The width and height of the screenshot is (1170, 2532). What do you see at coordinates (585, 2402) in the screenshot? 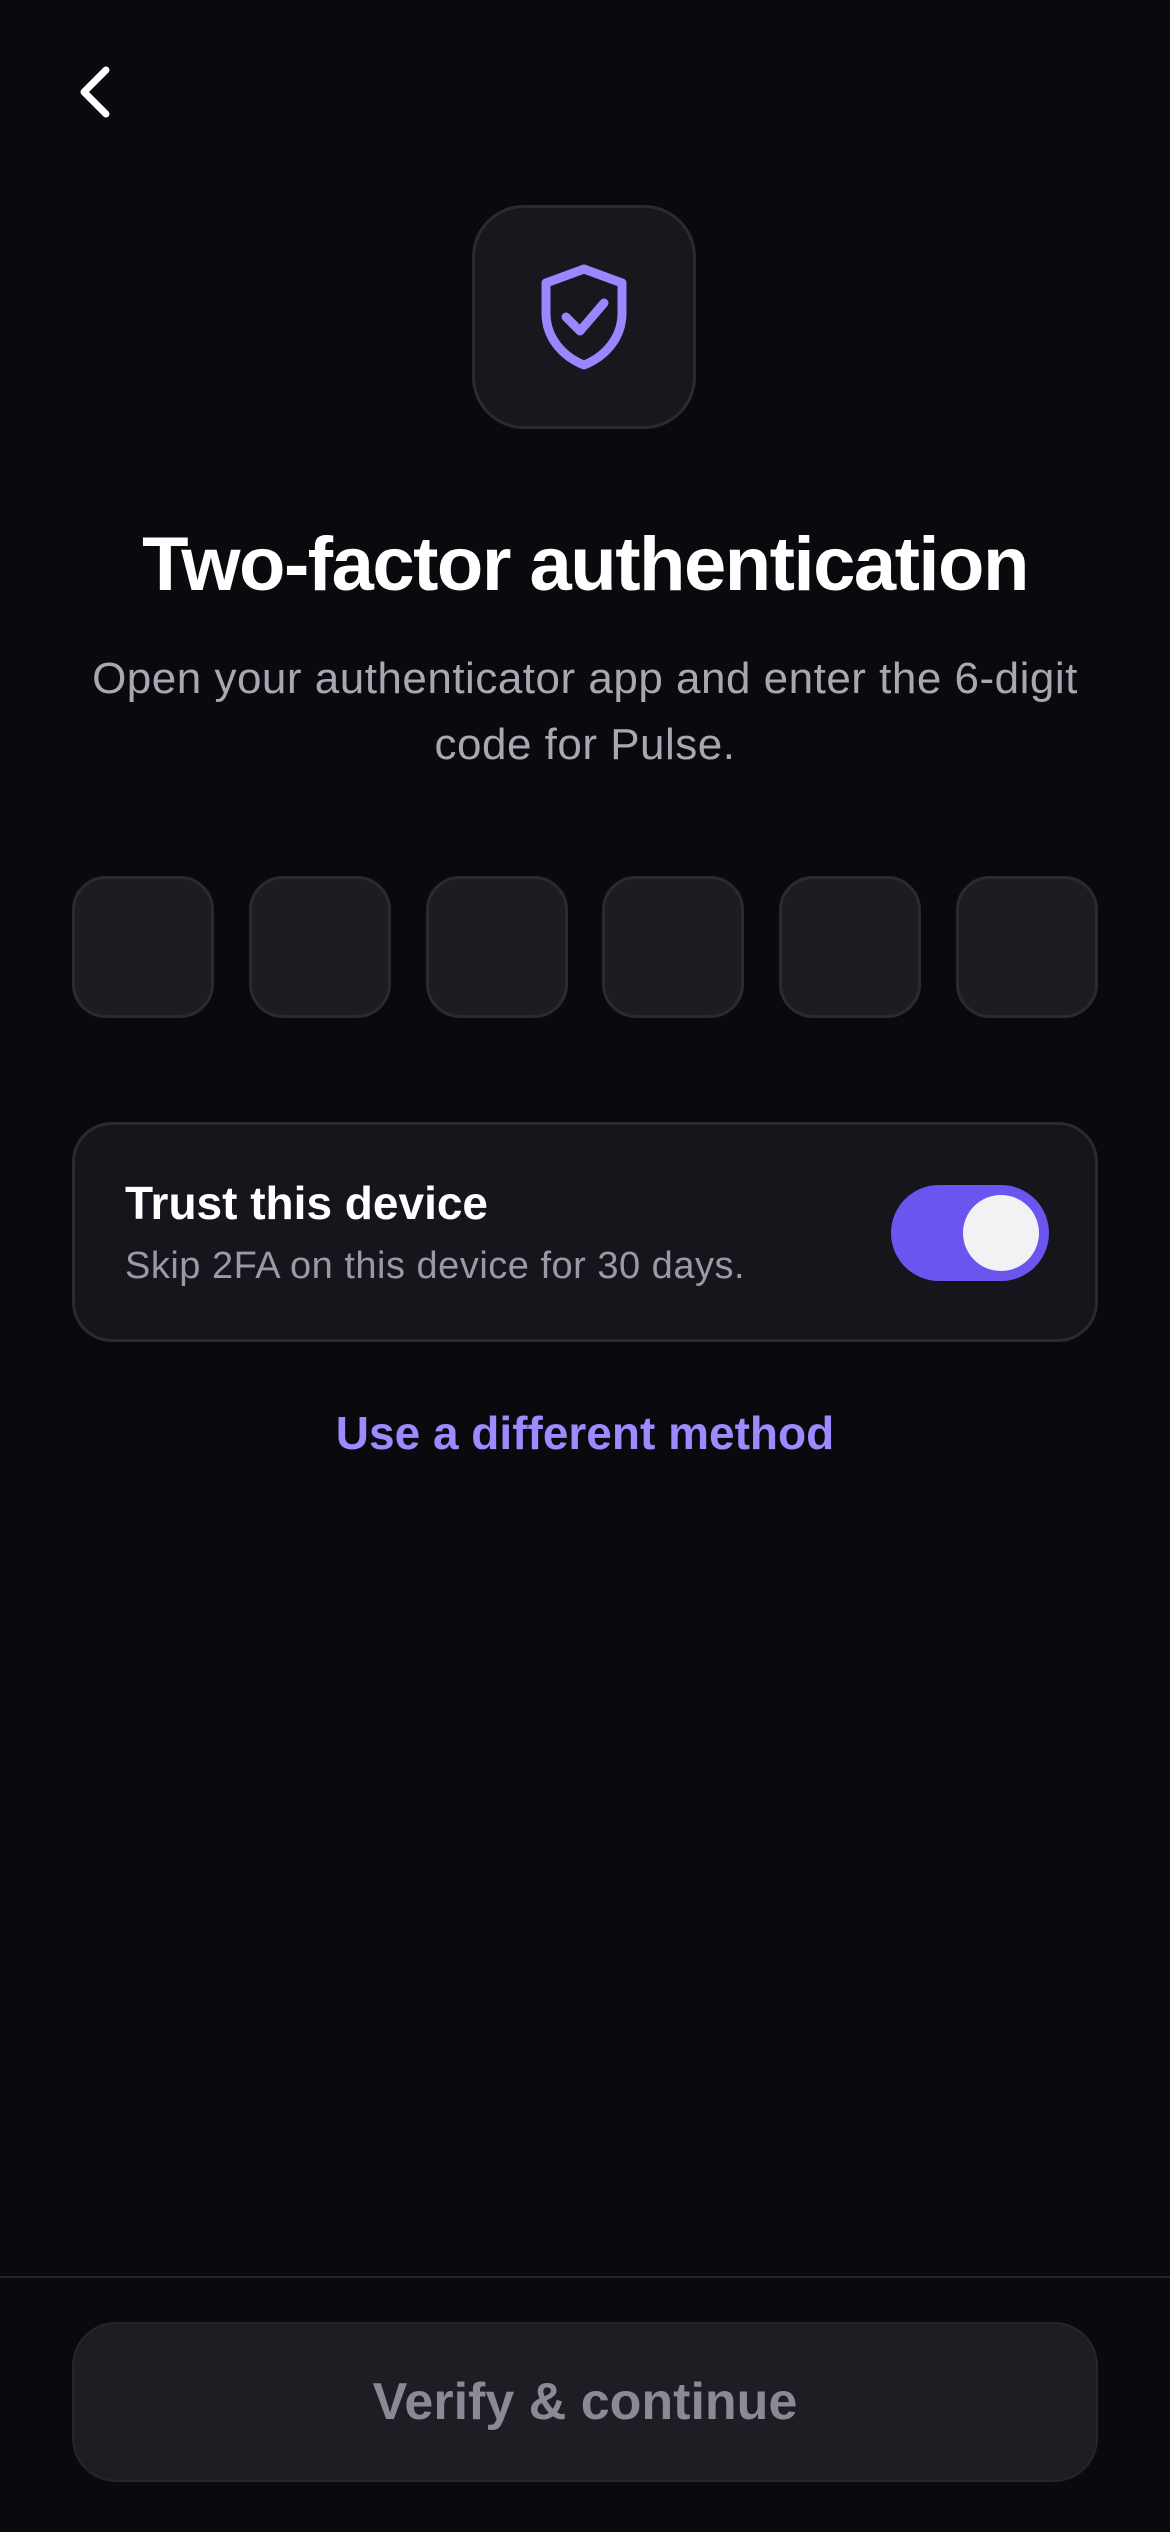
I see `verify-continue-button: Verify & continue` at bounding box center [585, 2402].